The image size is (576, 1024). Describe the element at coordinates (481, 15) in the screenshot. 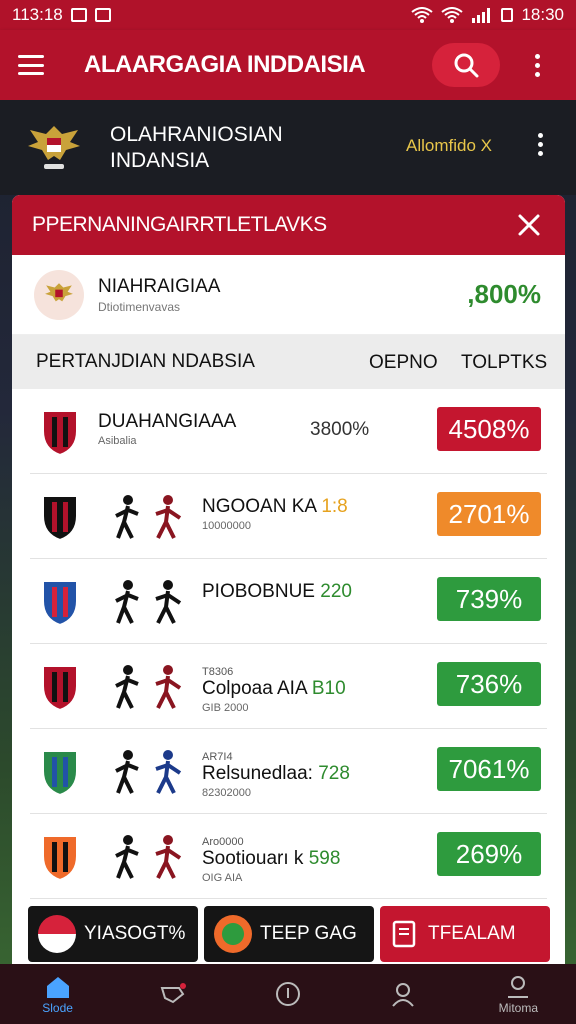

I see `signal-icon` at that location.